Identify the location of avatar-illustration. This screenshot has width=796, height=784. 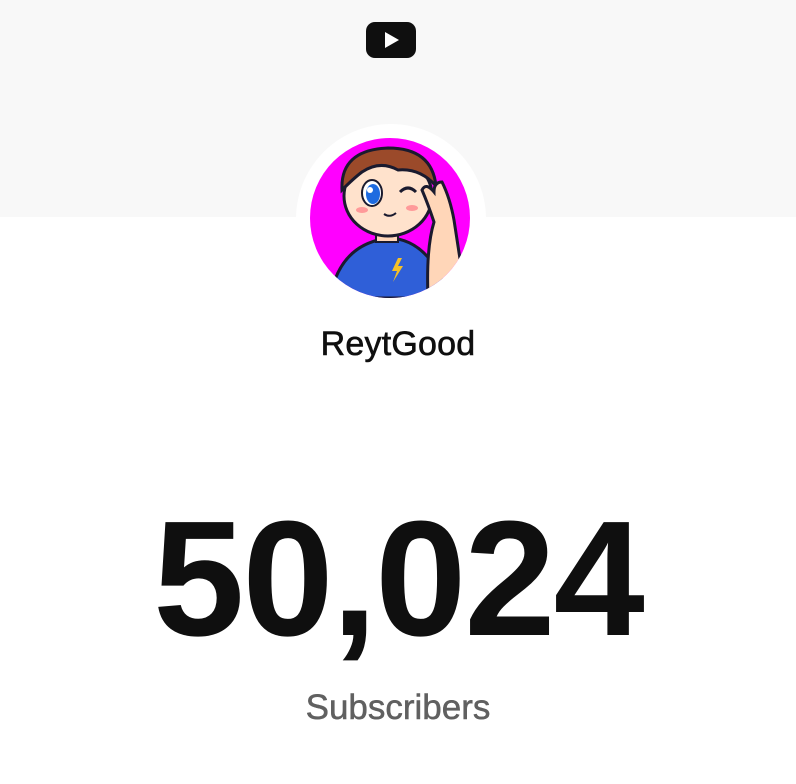
(390, 218).